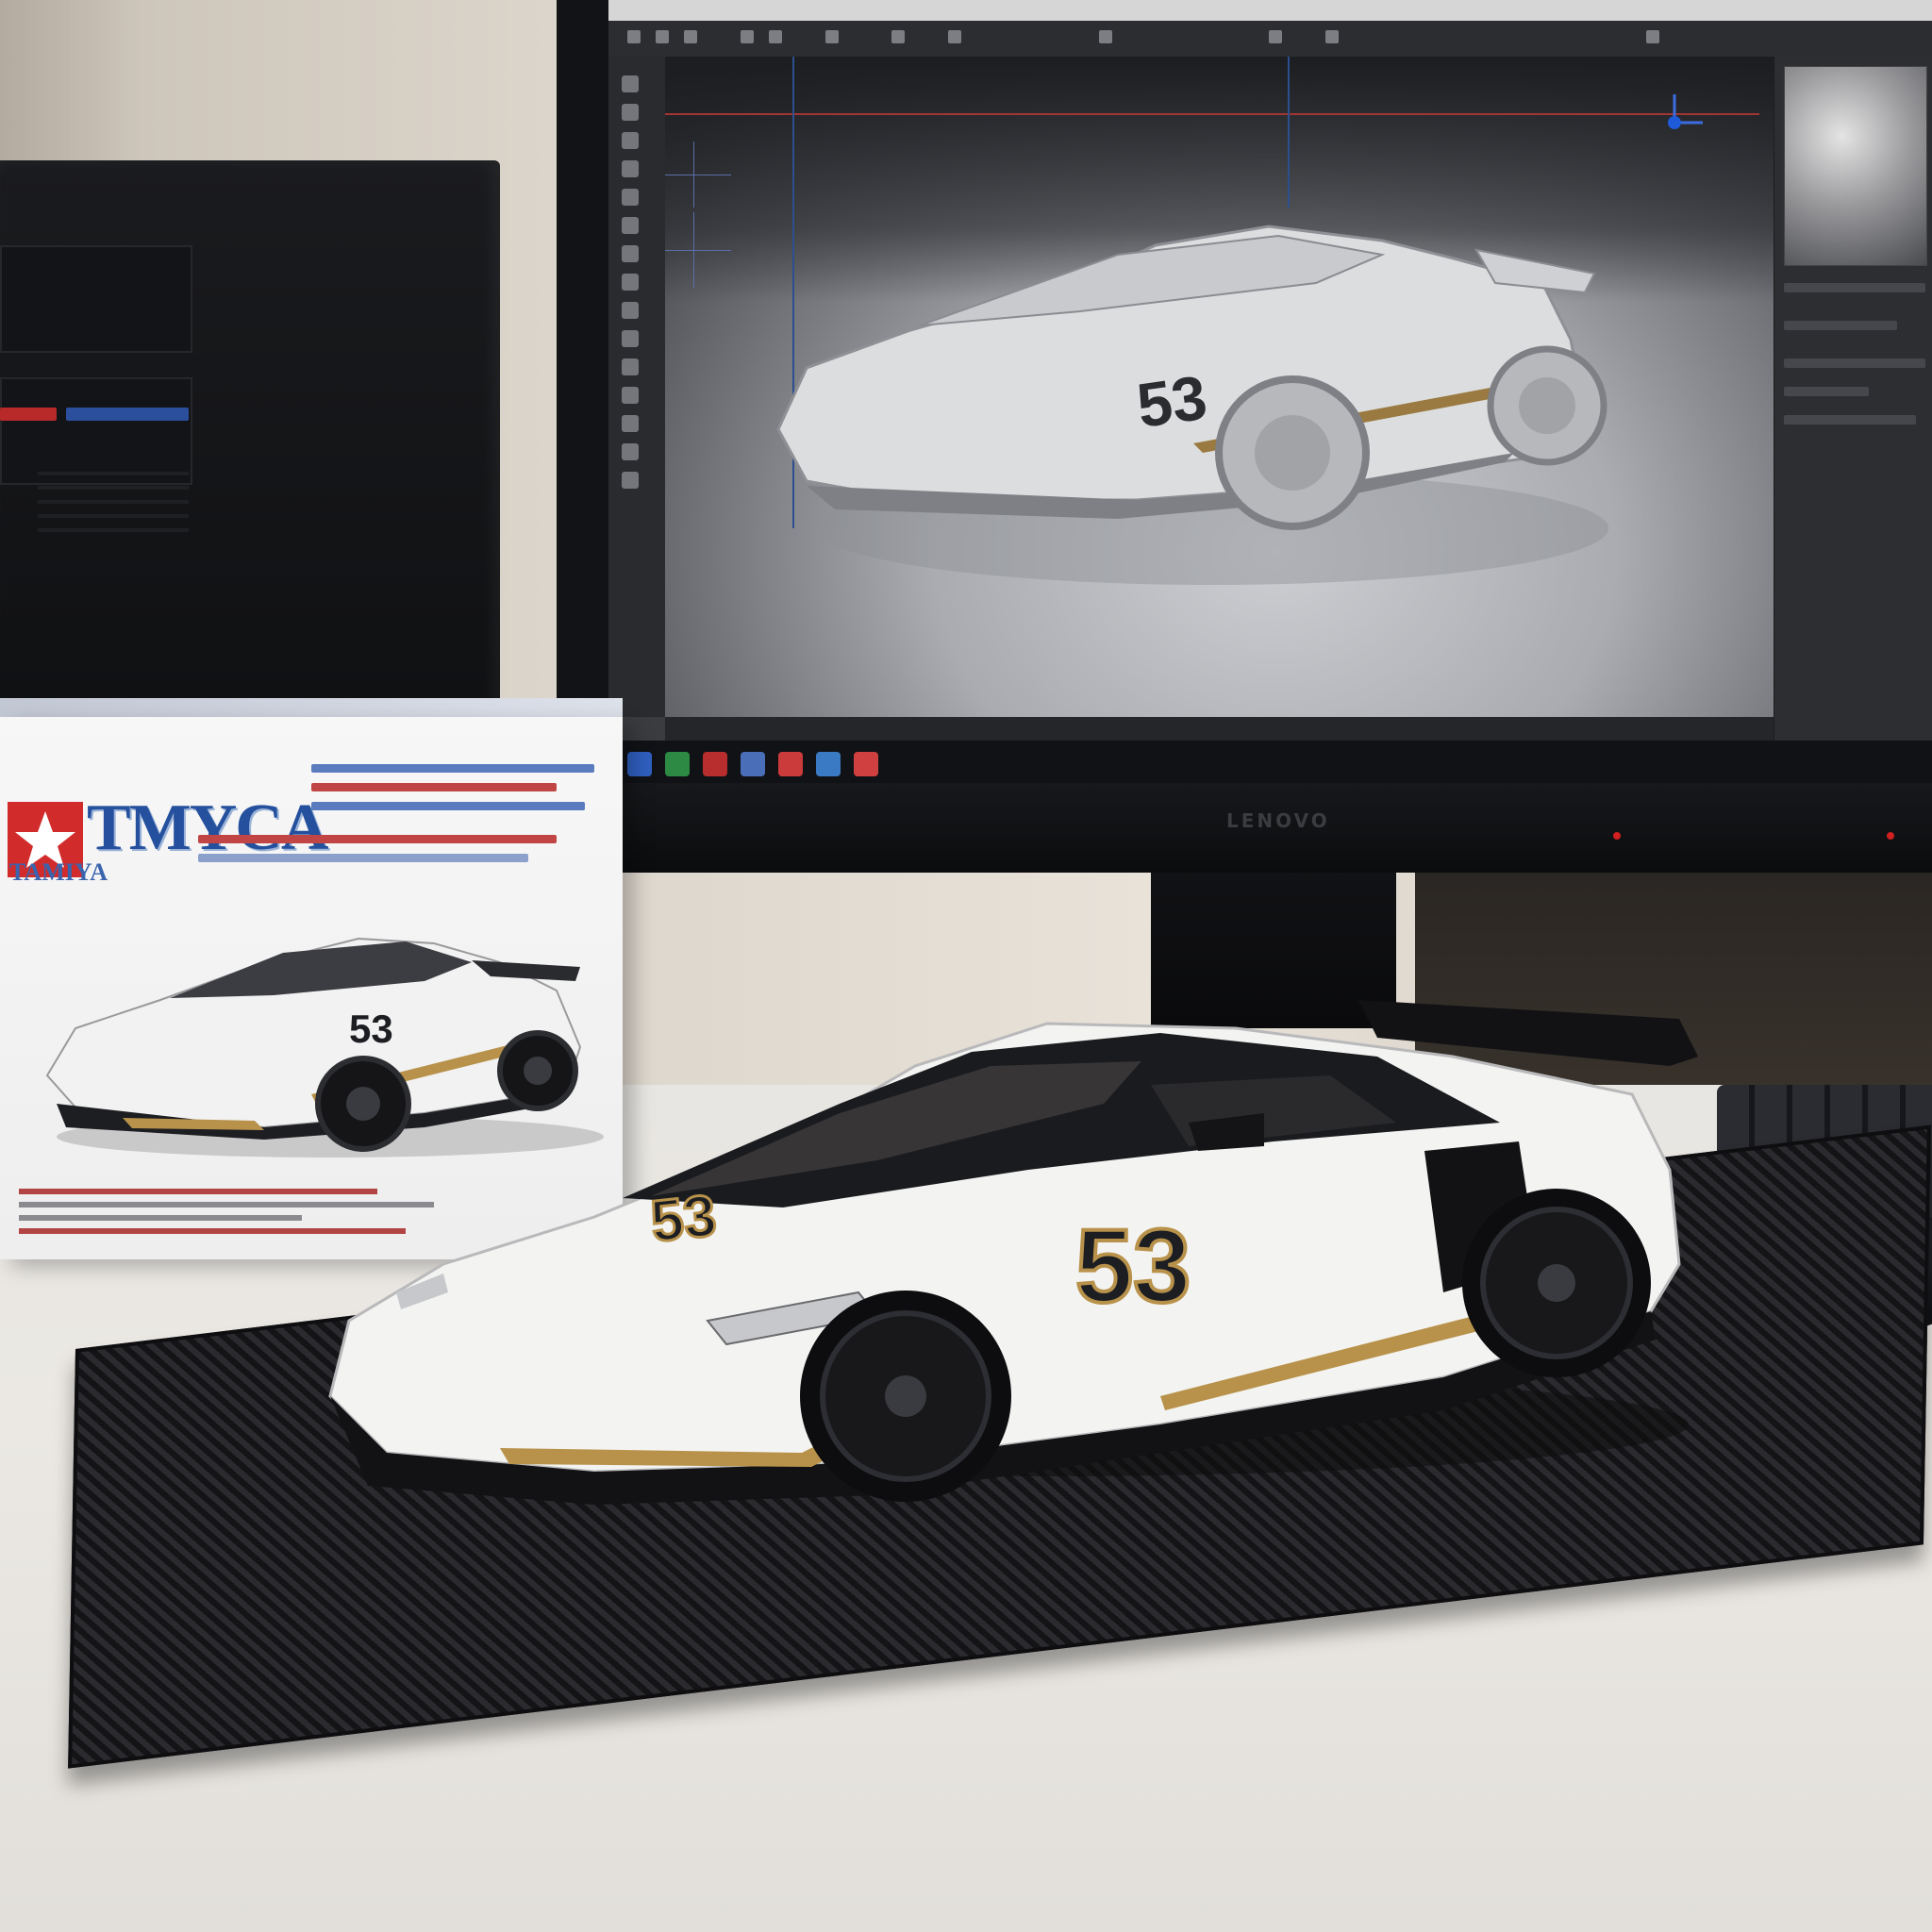  Describe the element at coordinates (1856, 166) in the screenshot. I see `material-preview` at that location.